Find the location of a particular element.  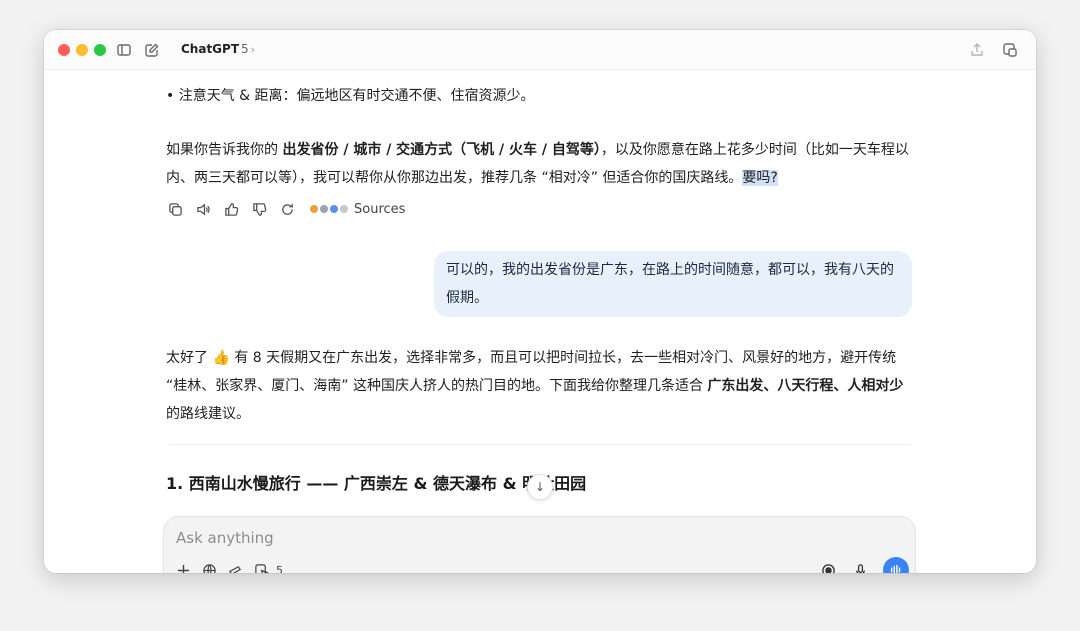

agent-cursor-icon is located at coordinates (261, 567).